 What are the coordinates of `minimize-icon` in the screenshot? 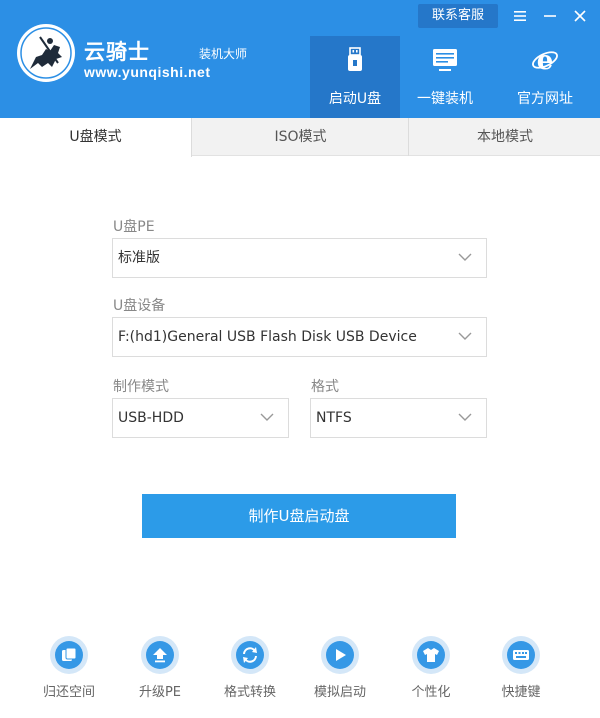 It's located at (550, 16).